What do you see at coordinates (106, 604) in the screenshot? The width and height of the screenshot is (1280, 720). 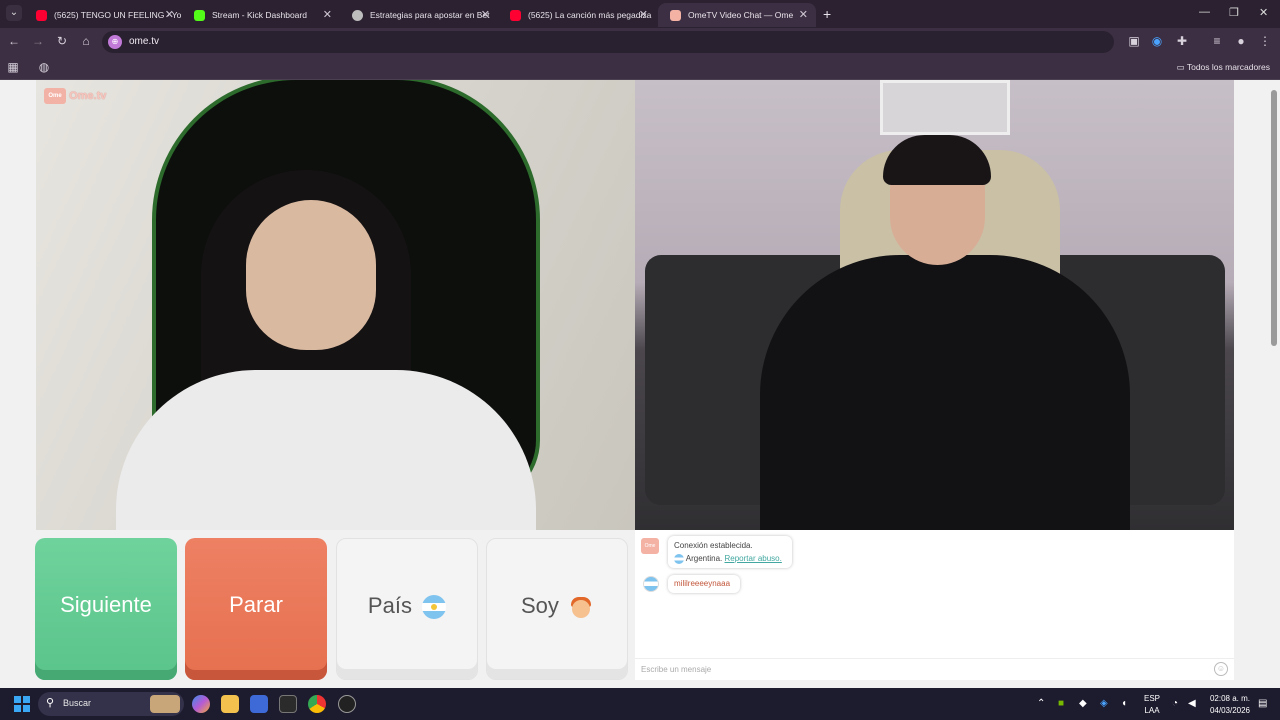 I see `next-button-label: Siguiente` at bounding box center [106, 604].